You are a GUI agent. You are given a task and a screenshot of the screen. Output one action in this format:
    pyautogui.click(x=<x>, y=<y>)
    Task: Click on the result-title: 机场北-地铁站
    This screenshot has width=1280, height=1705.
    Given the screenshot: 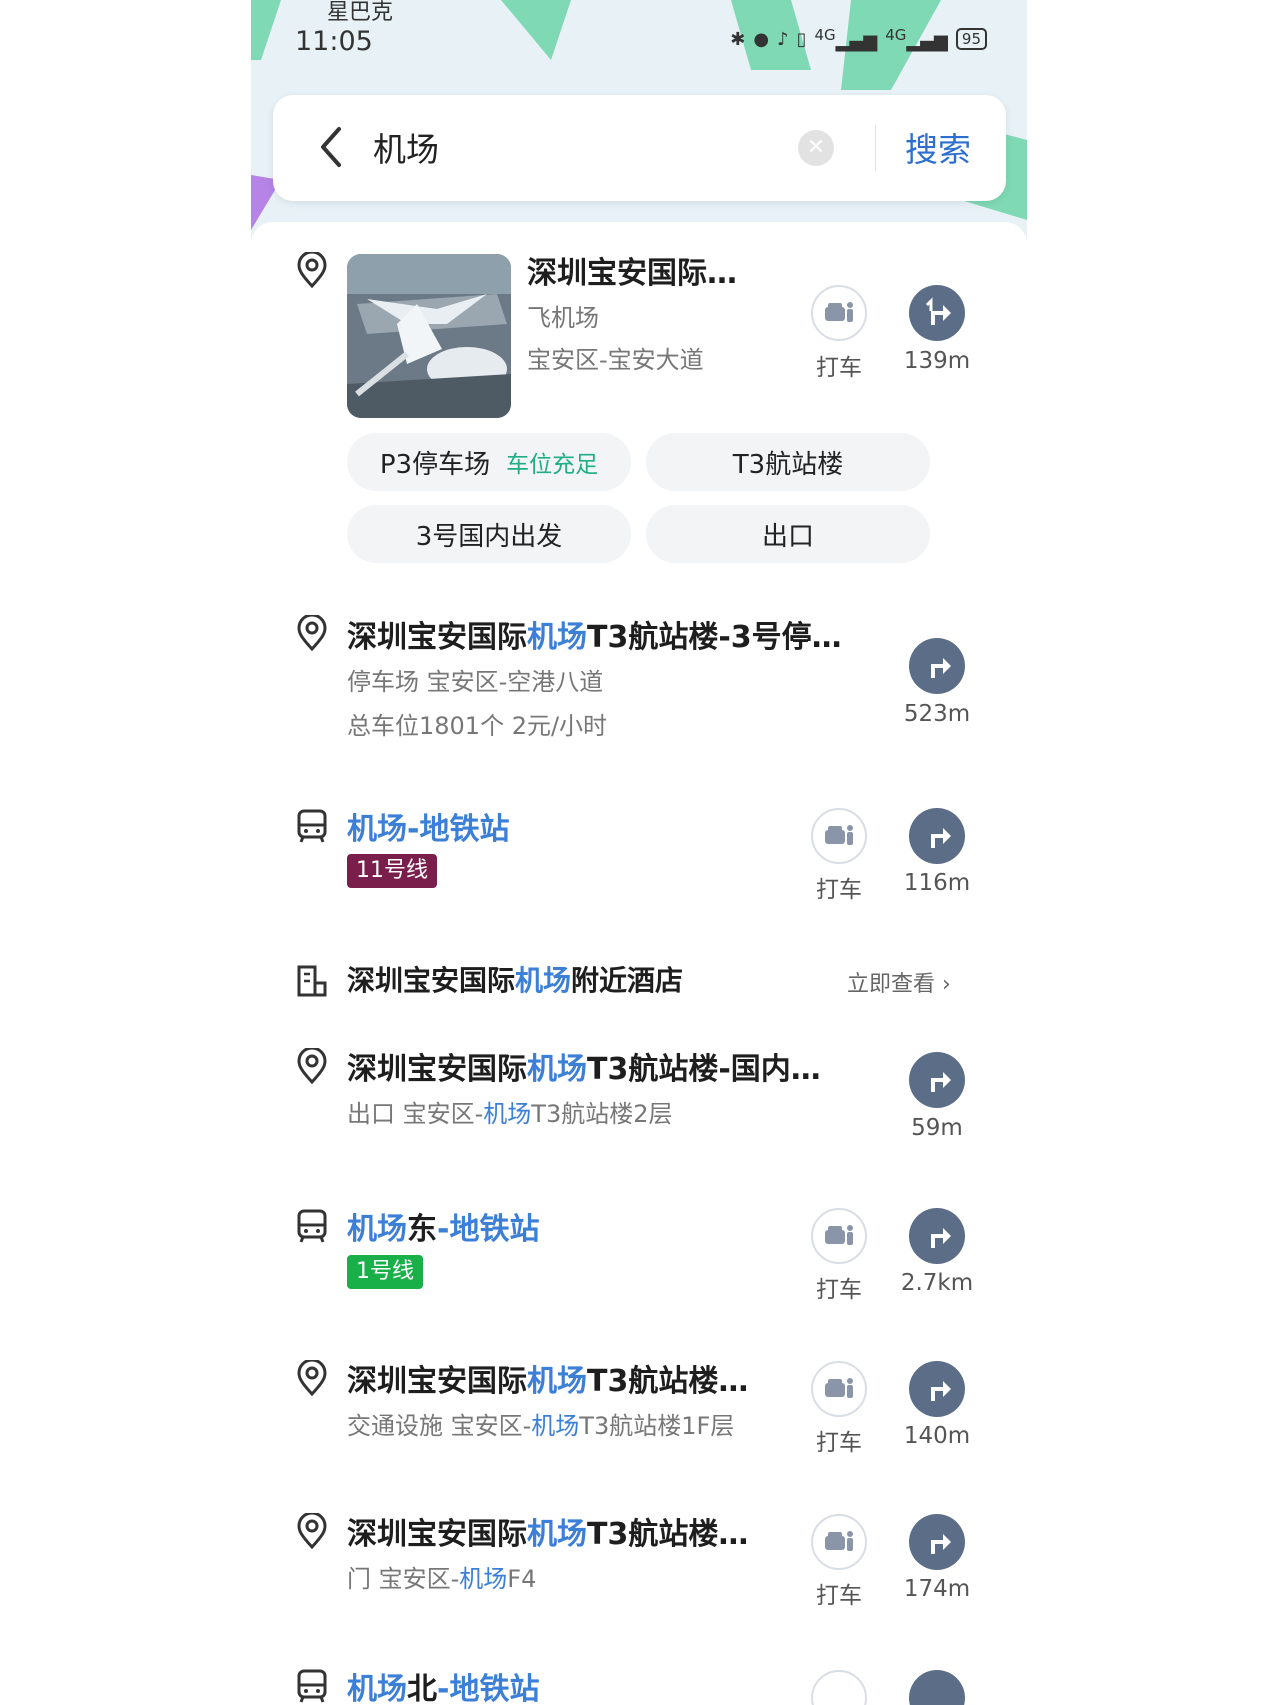 What is the action you would take?
    pyautogui.click(x=443, y=1688)
    